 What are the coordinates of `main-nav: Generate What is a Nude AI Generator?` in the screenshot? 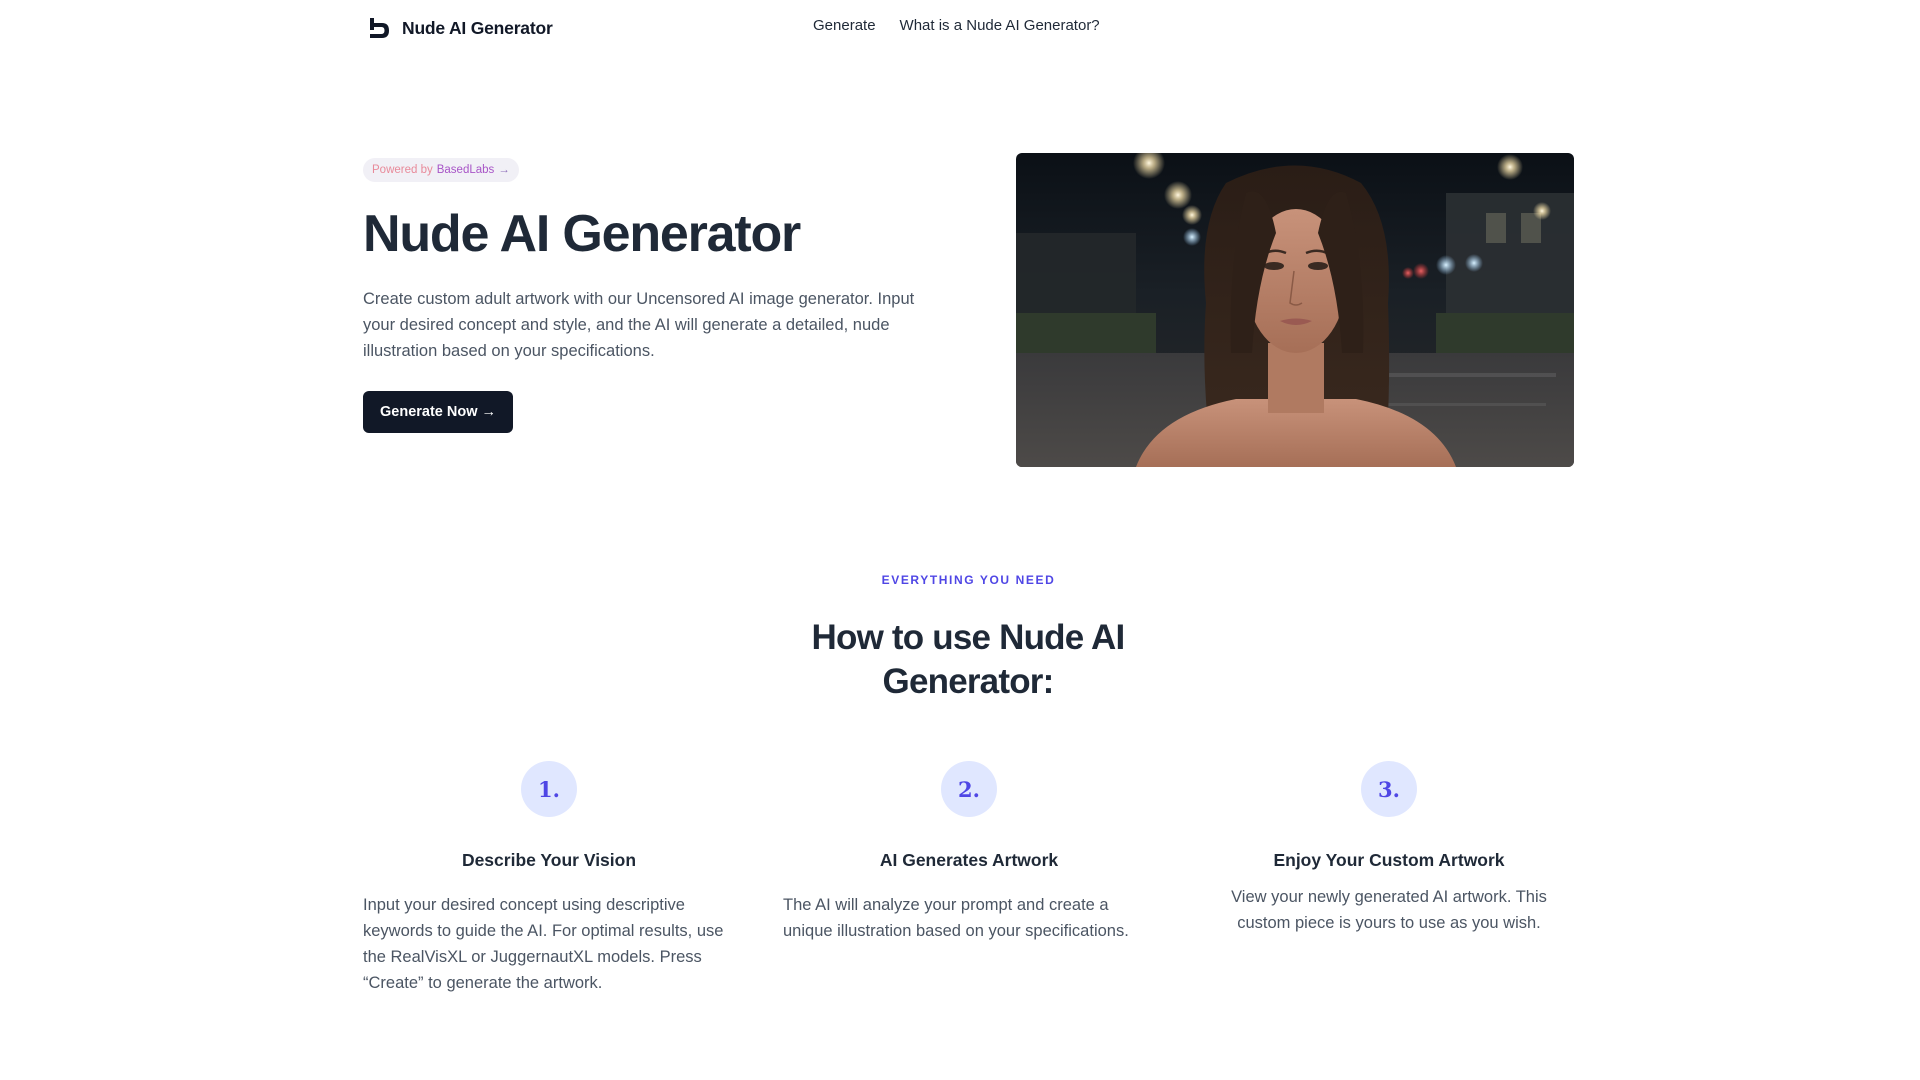 It's located at (956, 25).